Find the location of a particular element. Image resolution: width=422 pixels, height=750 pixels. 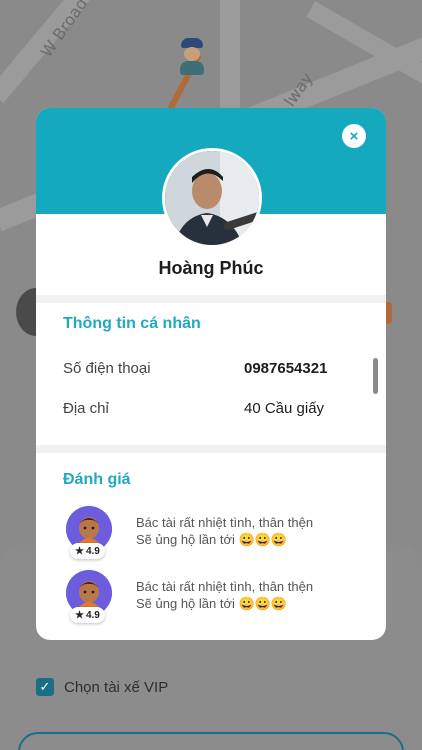

phone-row: Số điện thoại 0987654321 is located at coordinates (204, 368).